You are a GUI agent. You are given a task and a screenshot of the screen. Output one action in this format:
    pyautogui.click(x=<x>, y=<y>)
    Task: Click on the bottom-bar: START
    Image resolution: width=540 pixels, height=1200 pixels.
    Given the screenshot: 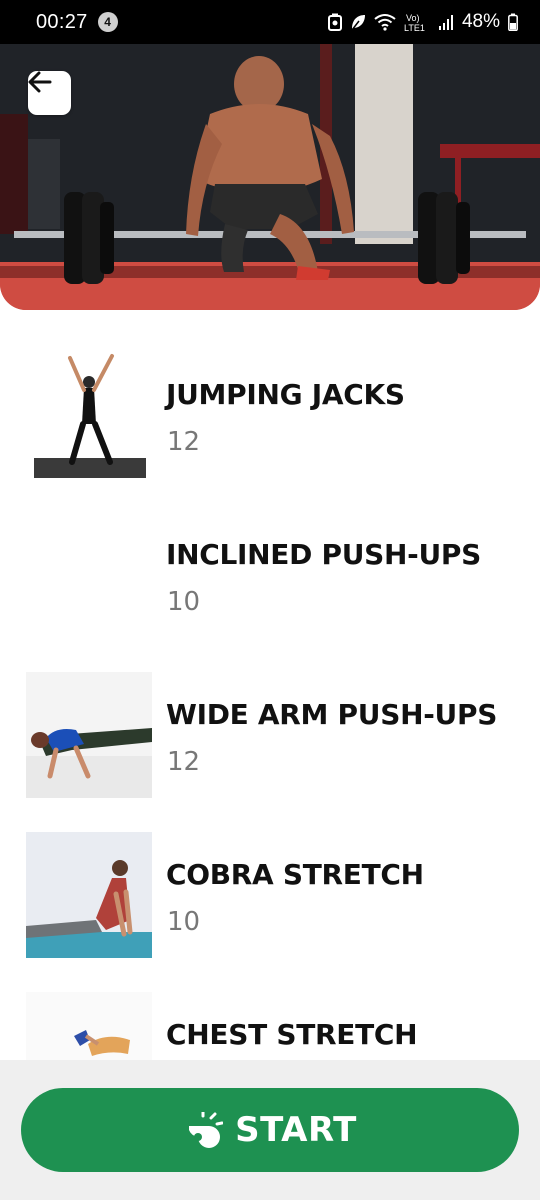 What is the action you would take?
    pyautogui.click(x=270, y=1130)
    